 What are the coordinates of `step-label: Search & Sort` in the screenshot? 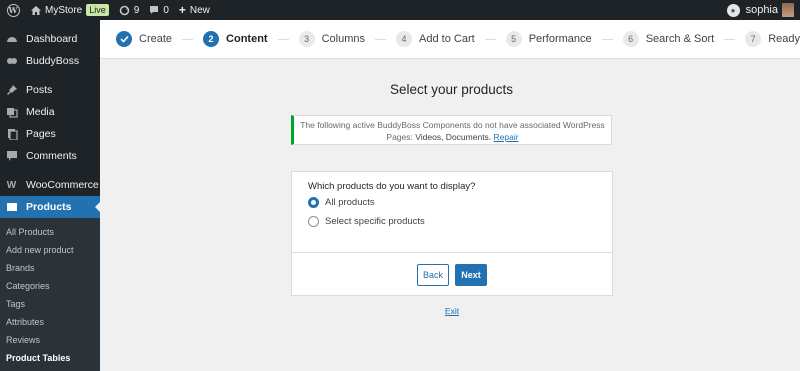 It's located at (680, 39).